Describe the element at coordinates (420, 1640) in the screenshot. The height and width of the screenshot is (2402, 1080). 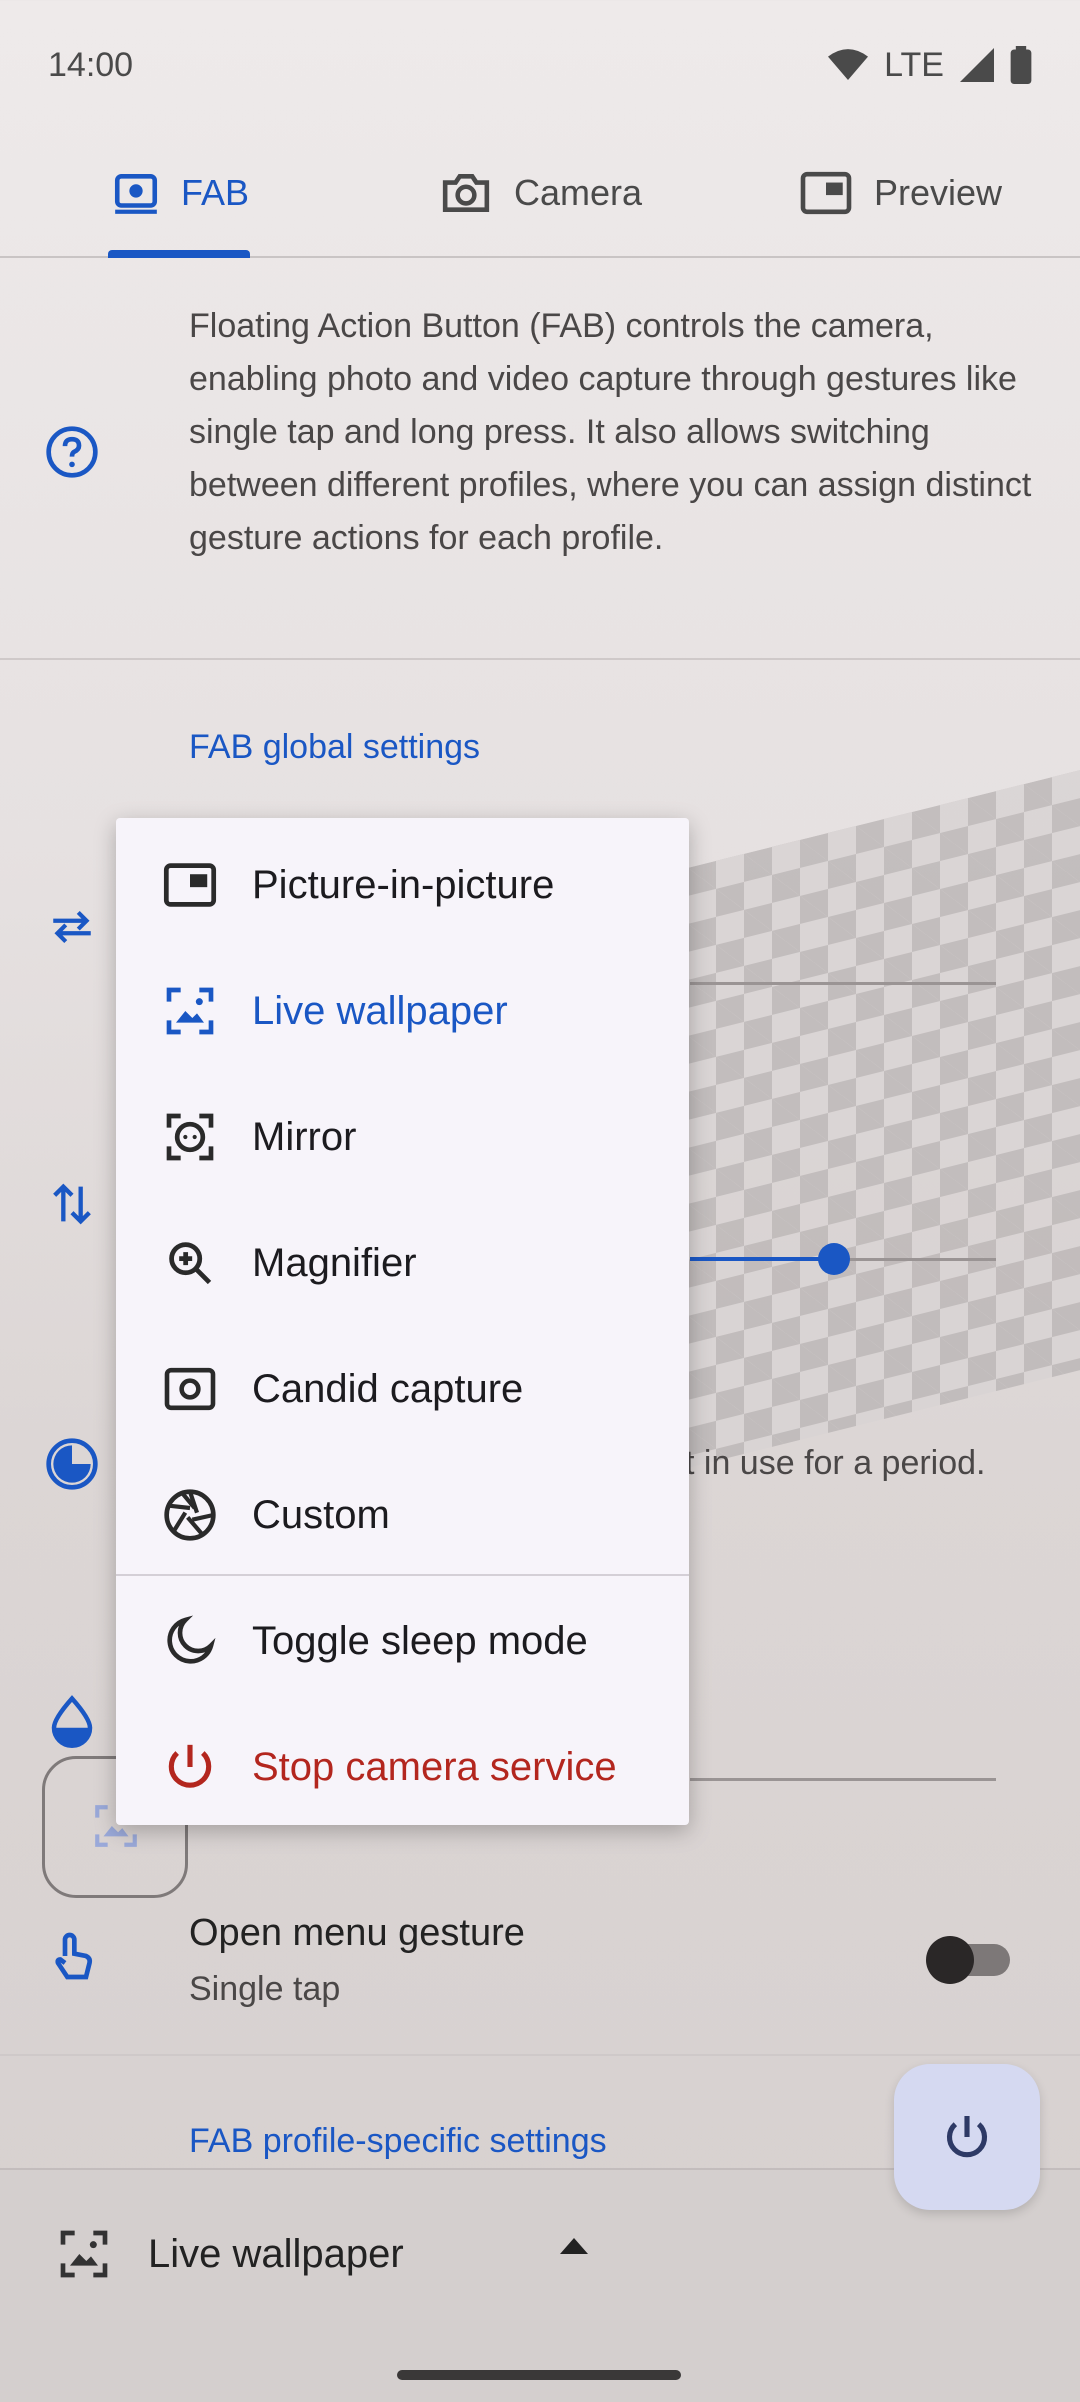
I see `menu-item-label: Toggle sleep mode` at that location.